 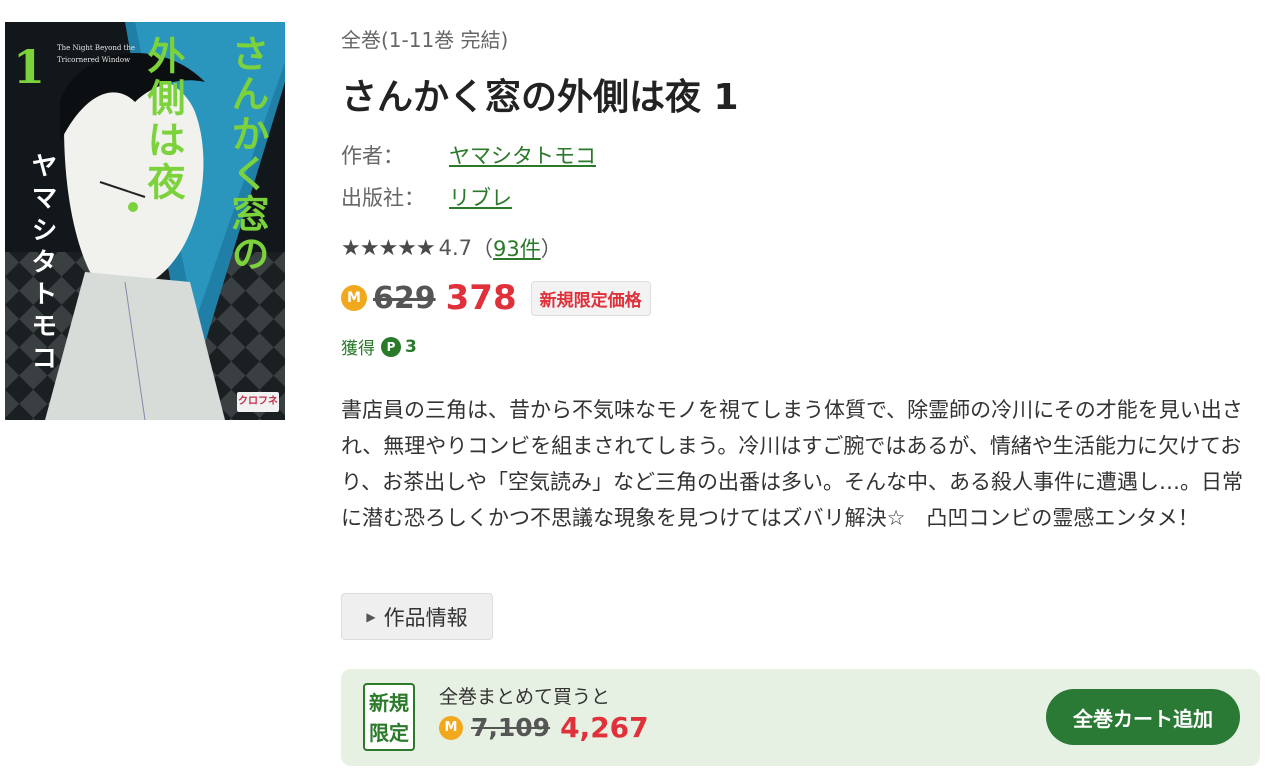 What do you see at coordinates (372, 156) in the screenshot?
I see `author-label: 作者：` at bounding box center [372, 156].